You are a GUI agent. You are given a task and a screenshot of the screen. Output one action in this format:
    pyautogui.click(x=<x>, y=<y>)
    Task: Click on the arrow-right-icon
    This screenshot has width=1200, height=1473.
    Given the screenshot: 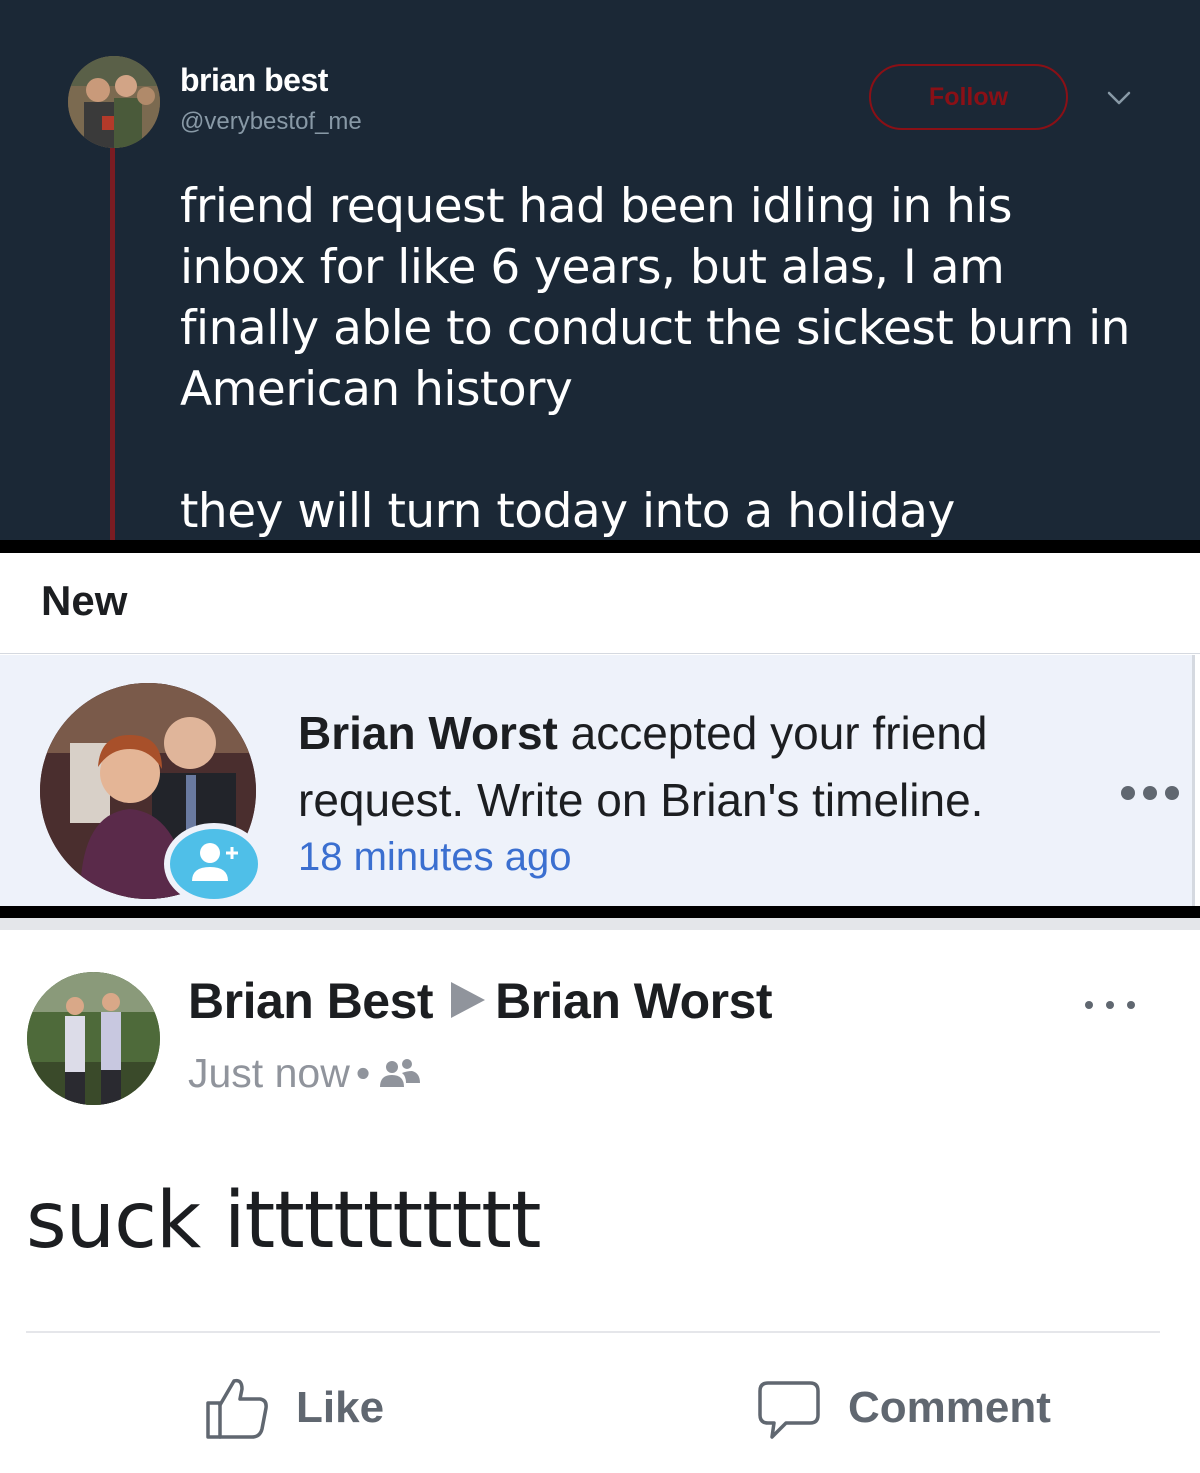 What is the action you would take?
    pyautogui.click(x=468, y=1000)
    